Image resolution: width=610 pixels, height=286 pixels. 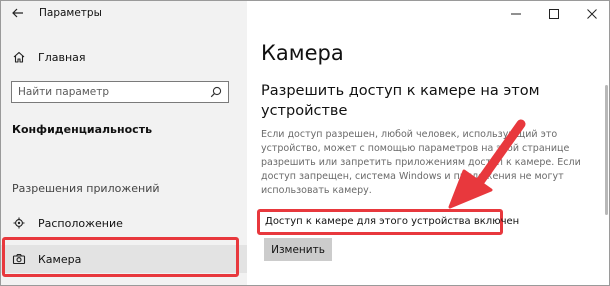 What do you see at coordinates (606, 150) in the screenshot?
I see `scrollbar` at bounding box center [606, 150].